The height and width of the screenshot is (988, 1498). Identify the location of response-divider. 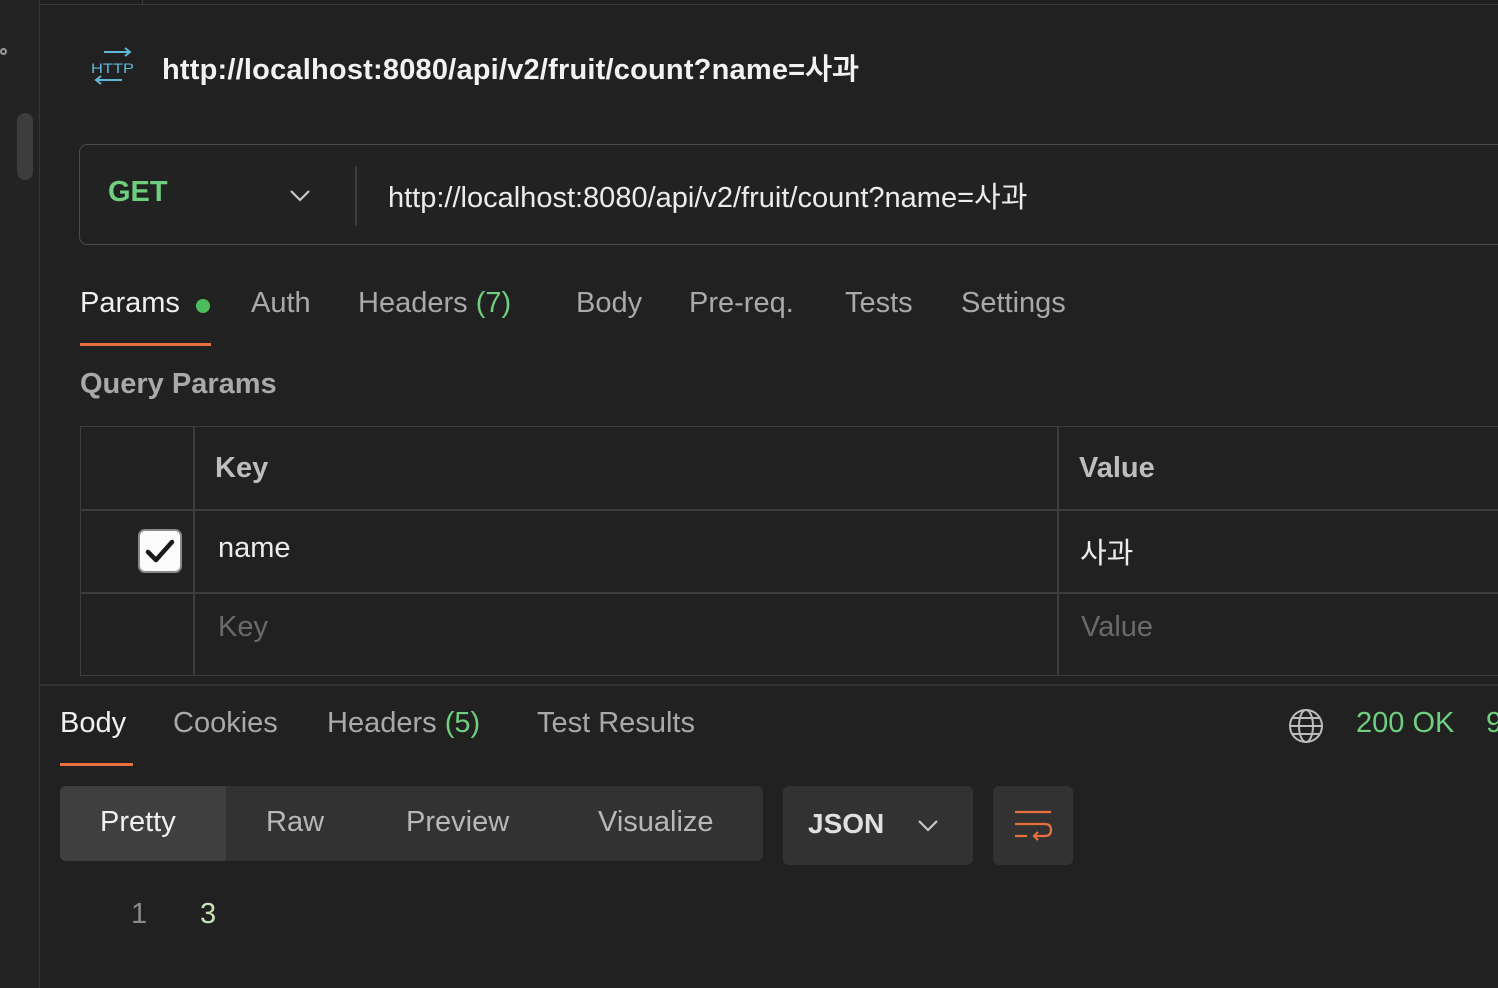
(768, 685).